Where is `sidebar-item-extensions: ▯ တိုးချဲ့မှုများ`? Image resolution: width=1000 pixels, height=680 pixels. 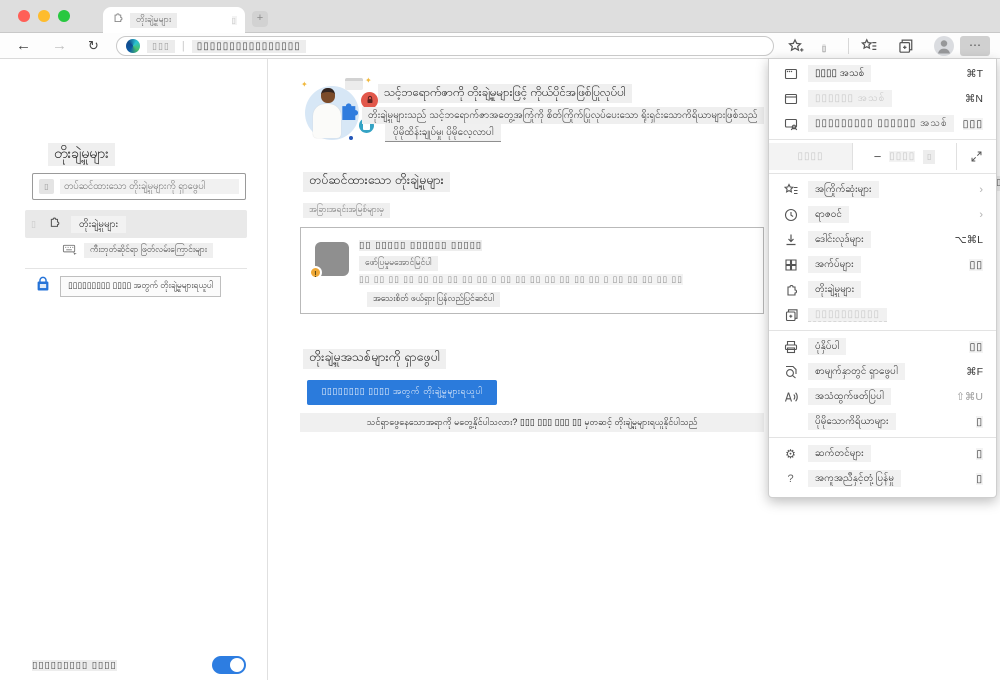 sidebar-item-extensions: ▯ တိုးချဲ့မှုများ is located at coordinates (136, 224).